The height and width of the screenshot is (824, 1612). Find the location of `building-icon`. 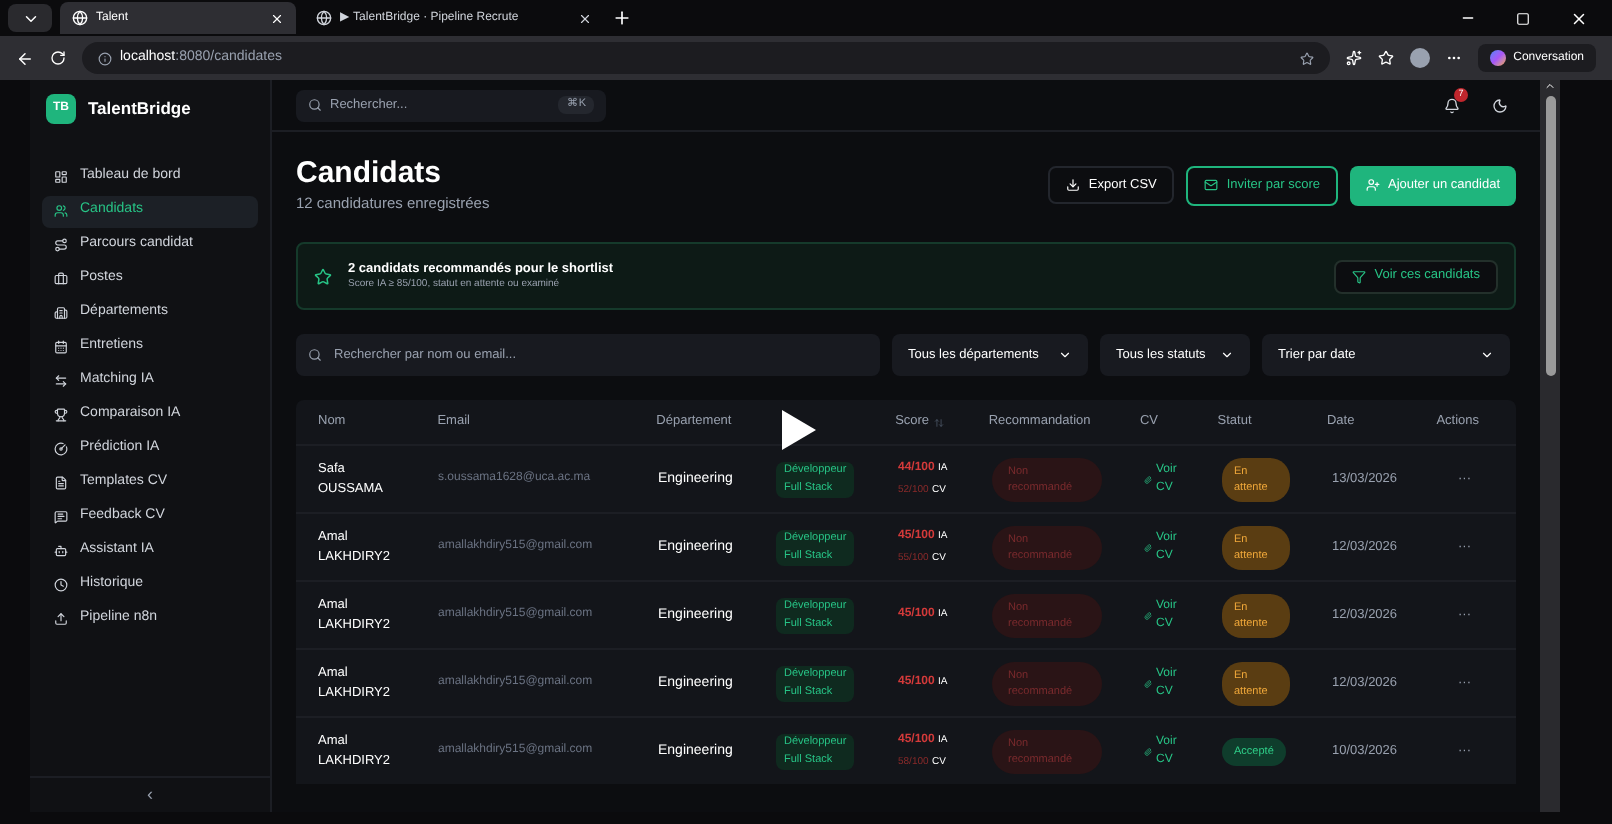

building-icon is located at coordinates (61, 313).